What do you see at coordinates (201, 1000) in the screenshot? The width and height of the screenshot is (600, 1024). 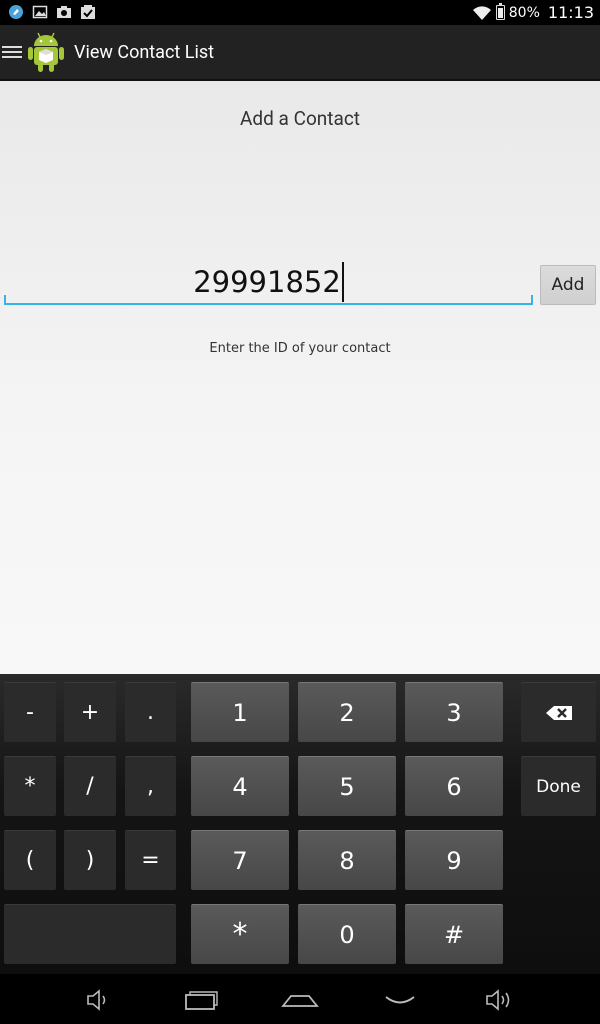 I see `recent-apps-icon` at bounding box center [201, 1000].